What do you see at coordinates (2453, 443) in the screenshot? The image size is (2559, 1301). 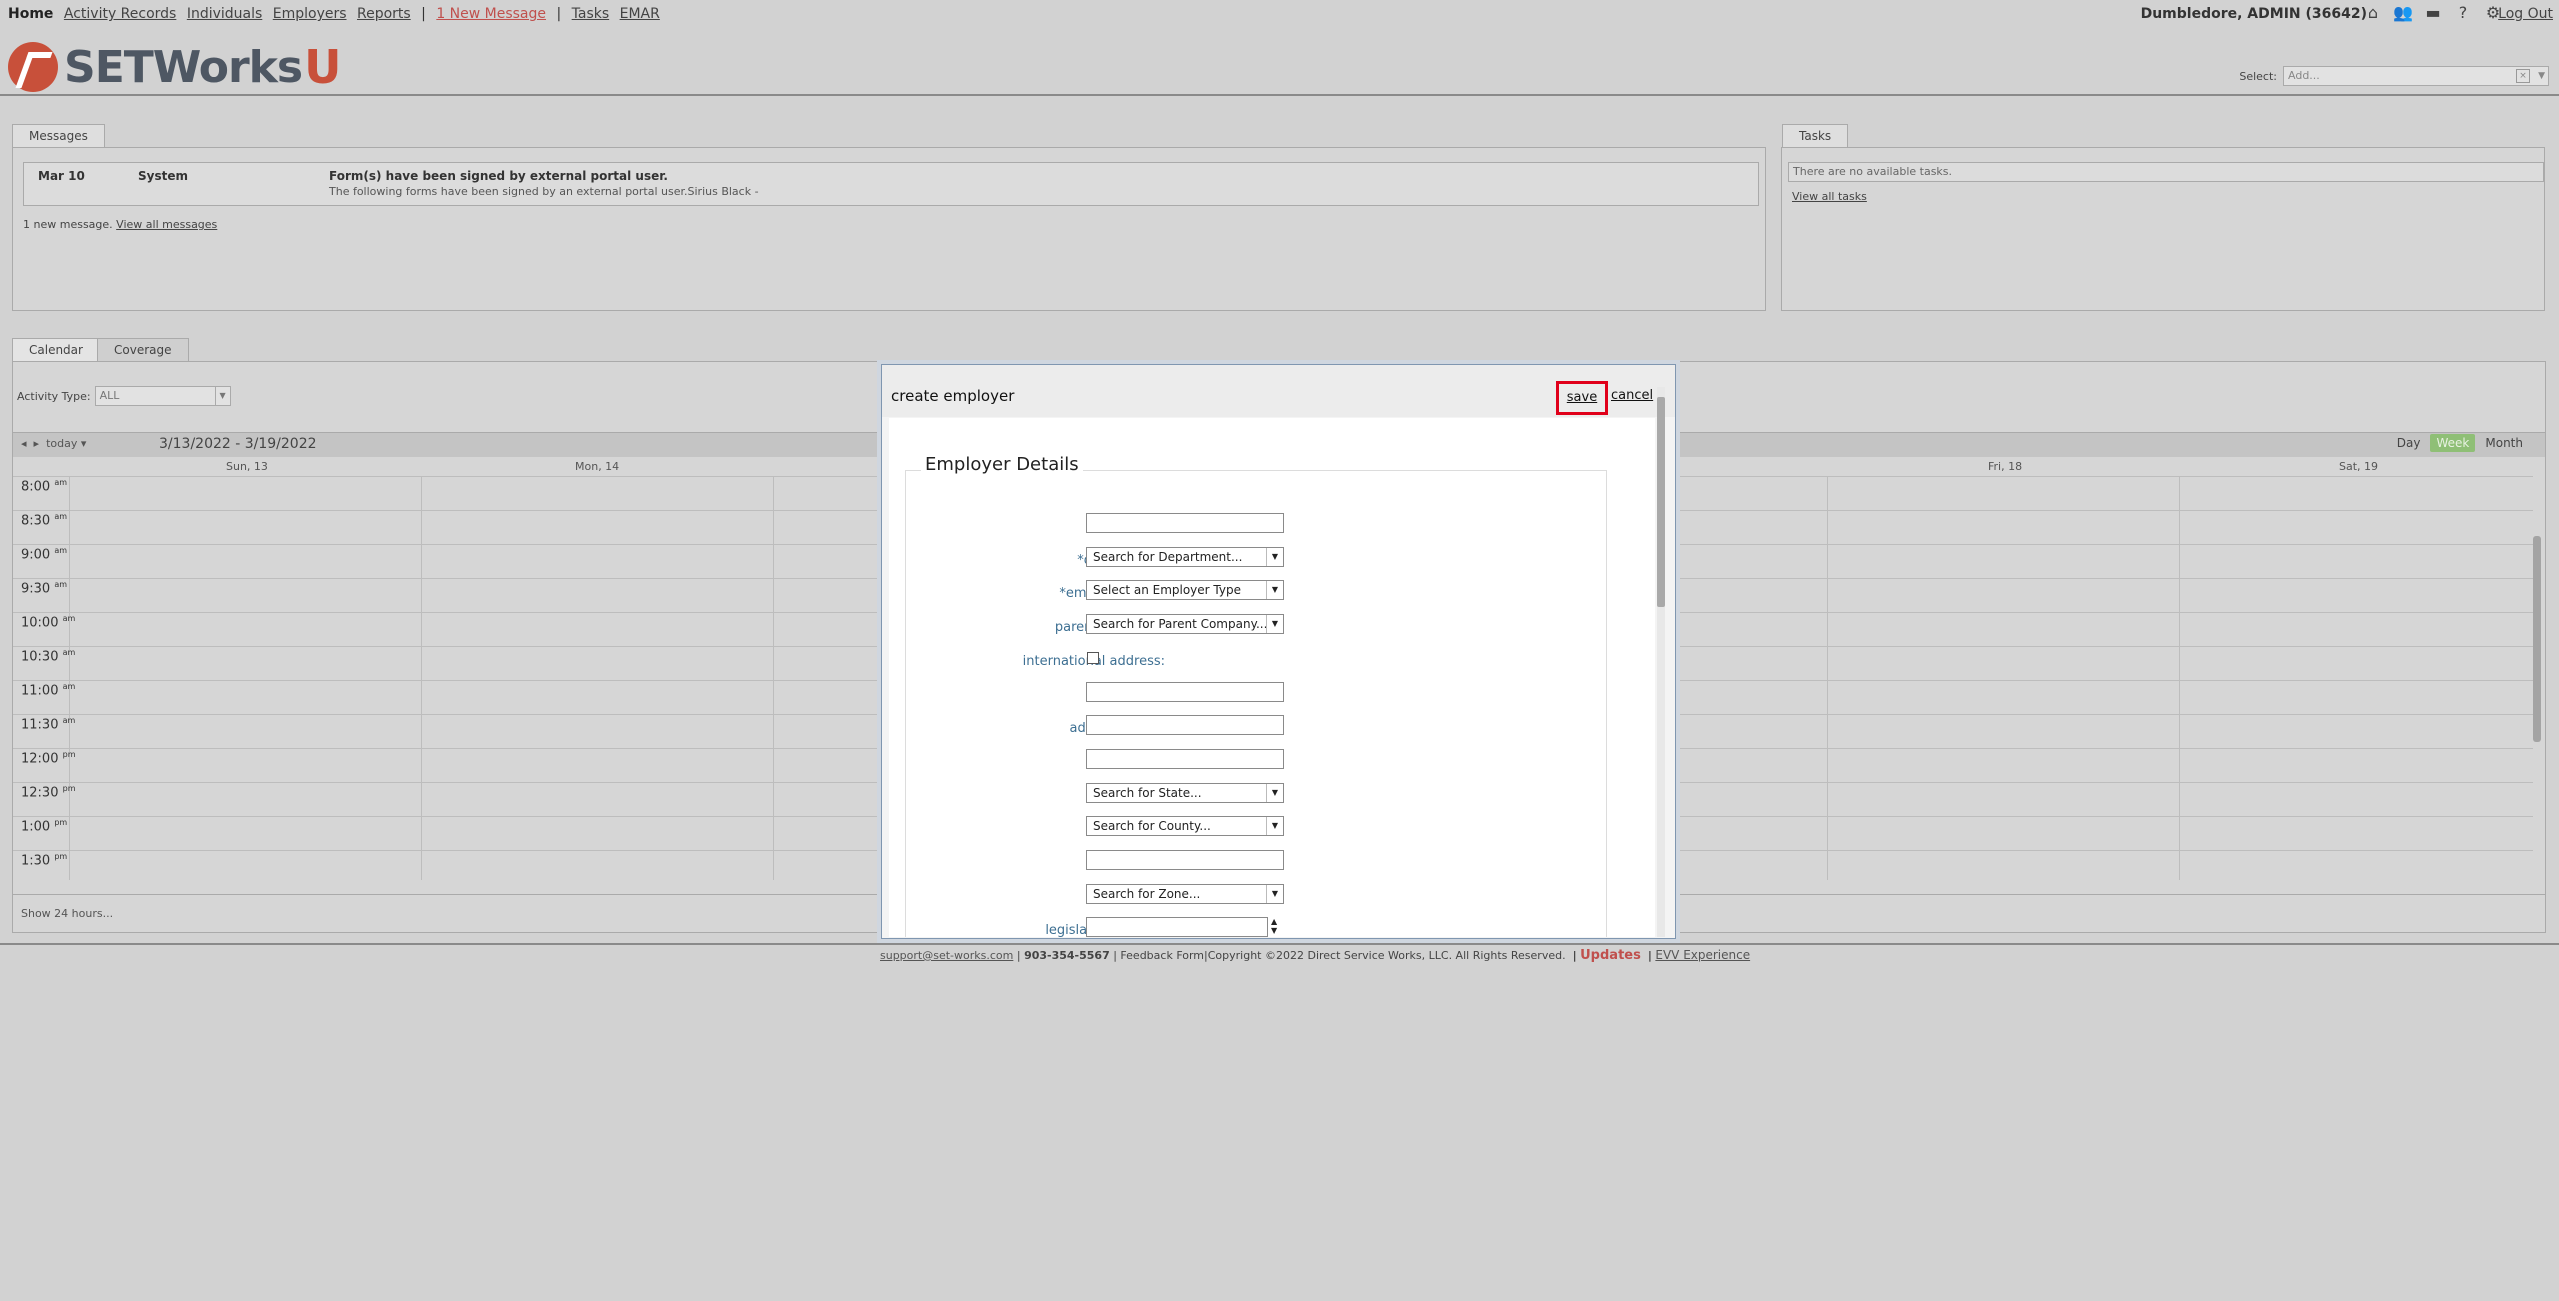 I see `view-week-button: Week` at bounding box center [2453, 443].